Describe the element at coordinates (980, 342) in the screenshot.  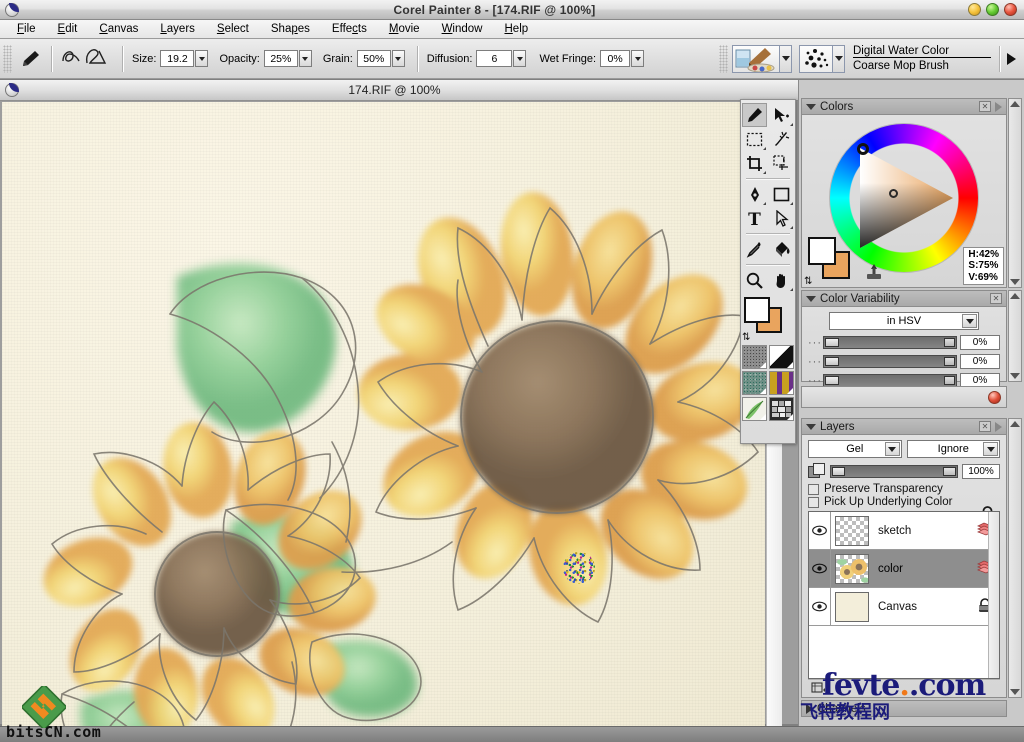
I see `hue-variability-value: 0%` at that location.